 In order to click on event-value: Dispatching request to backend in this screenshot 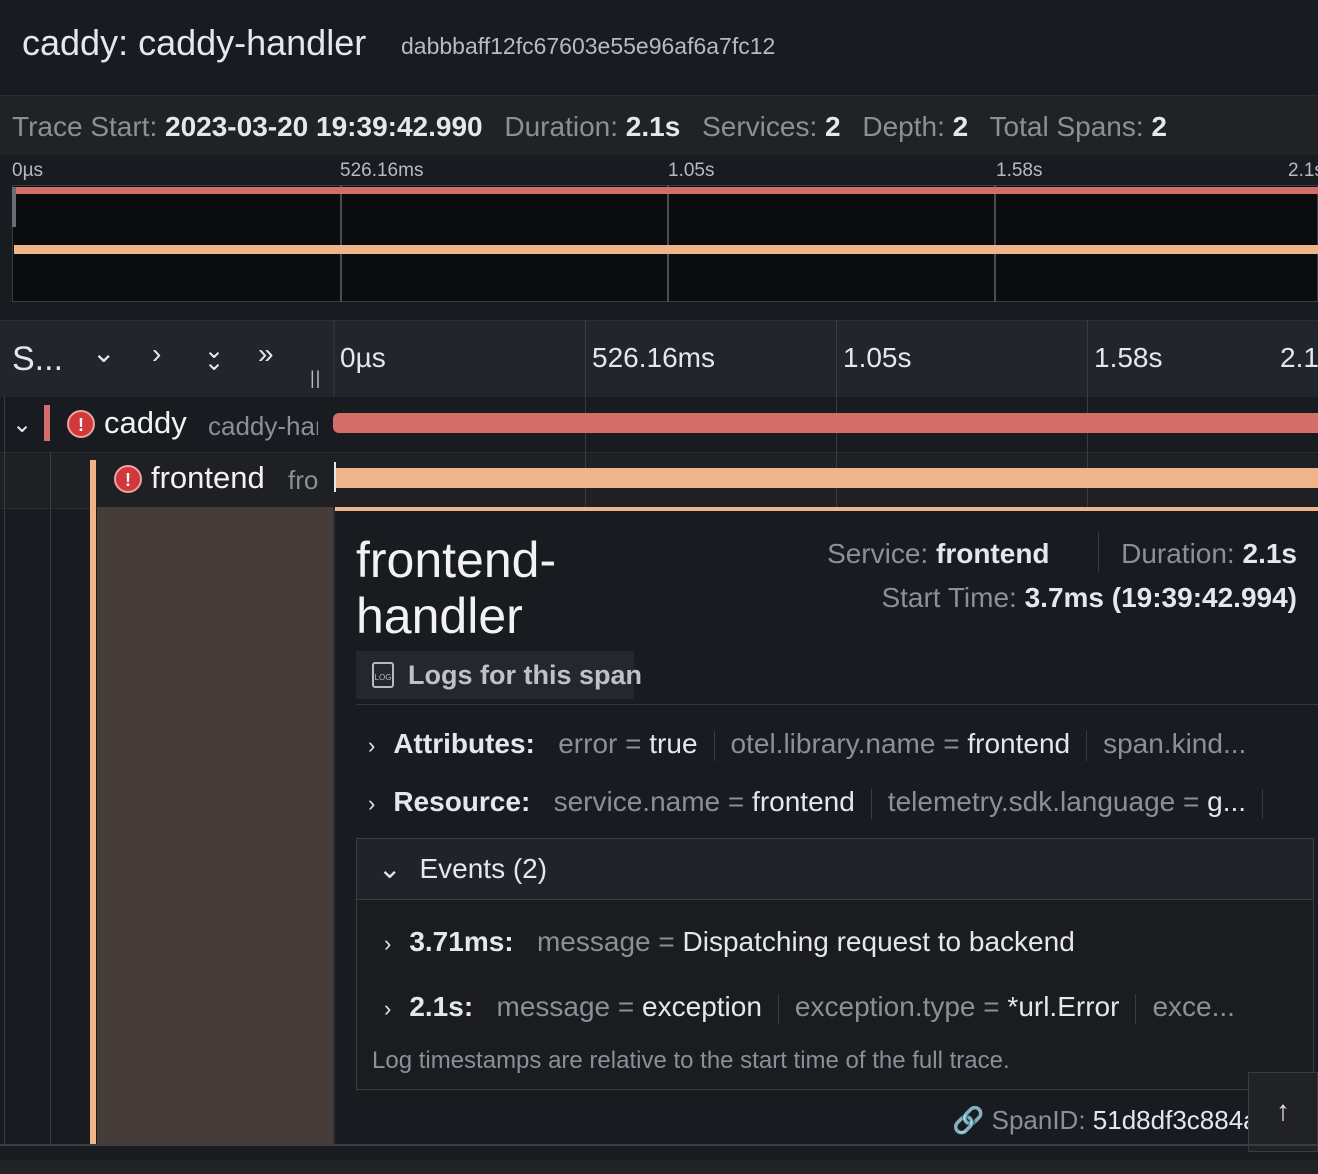, I will do `click(878, 941)`.